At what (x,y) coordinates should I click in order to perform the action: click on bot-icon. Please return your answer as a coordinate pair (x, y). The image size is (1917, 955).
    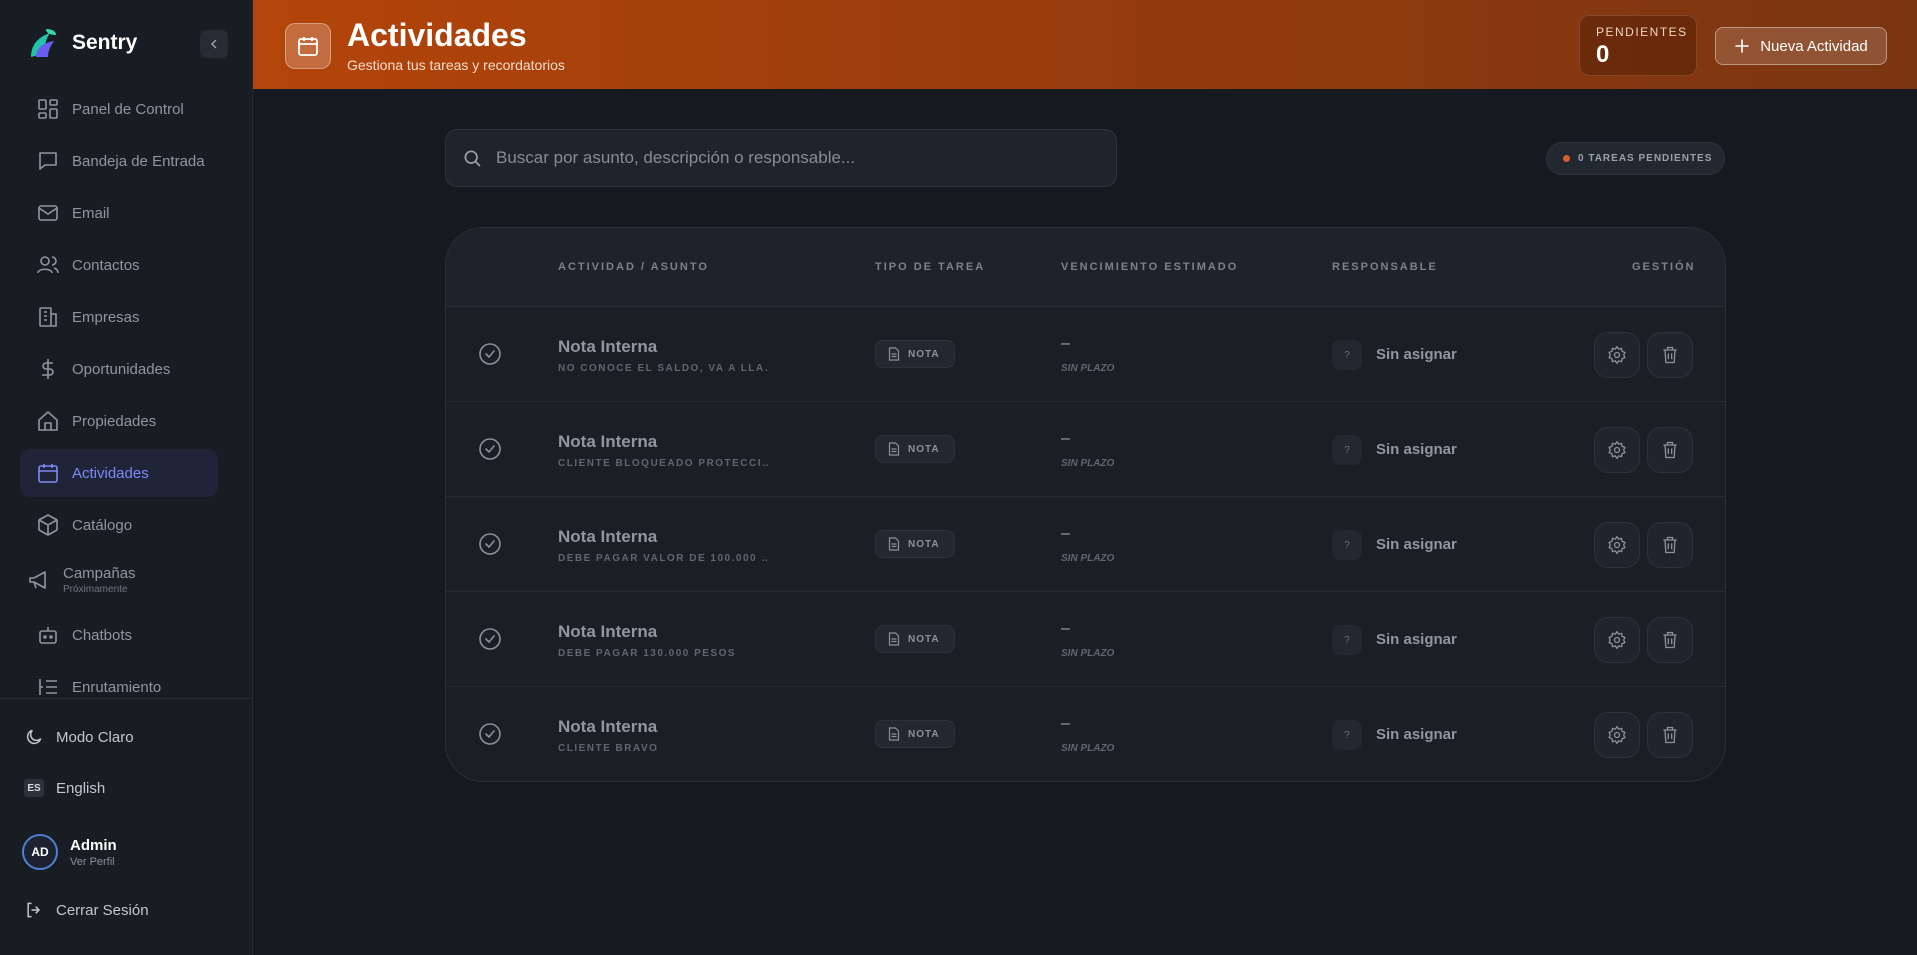
    Looking at the image, I should click on (48, 635).